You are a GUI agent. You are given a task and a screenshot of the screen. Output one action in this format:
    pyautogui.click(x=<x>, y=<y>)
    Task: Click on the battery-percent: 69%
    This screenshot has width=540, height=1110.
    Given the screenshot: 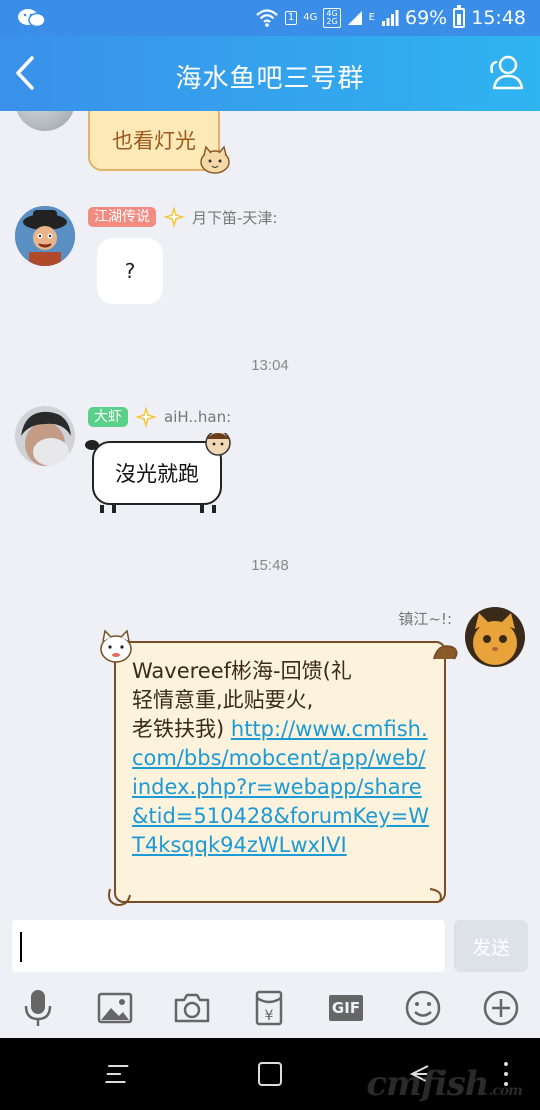 What is the action you would take?
    pyautogui.click(x=426, y=18)
    